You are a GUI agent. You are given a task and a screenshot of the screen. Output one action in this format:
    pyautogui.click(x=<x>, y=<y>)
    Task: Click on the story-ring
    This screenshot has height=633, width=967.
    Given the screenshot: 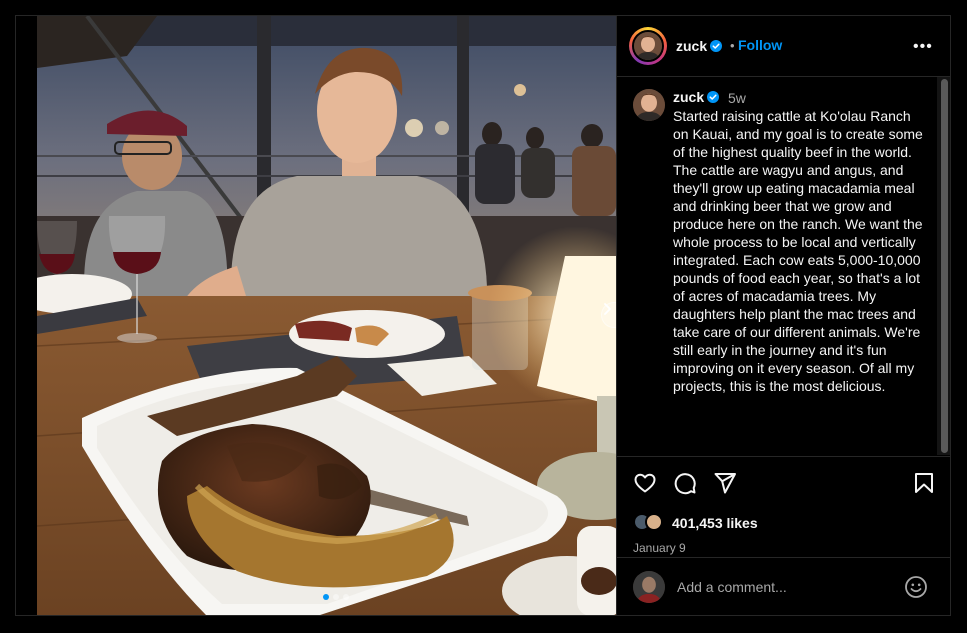 What is the action you would take?
    pyautogui.click(x=648, y=46)
    